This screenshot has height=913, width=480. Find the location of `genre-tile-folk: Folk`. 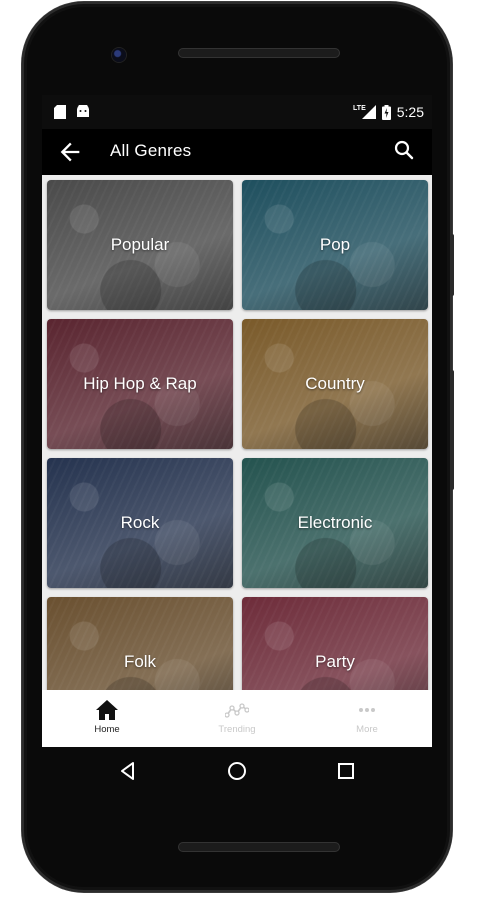

genre-tile-folk: Folk is located at coordinates (140, 643).